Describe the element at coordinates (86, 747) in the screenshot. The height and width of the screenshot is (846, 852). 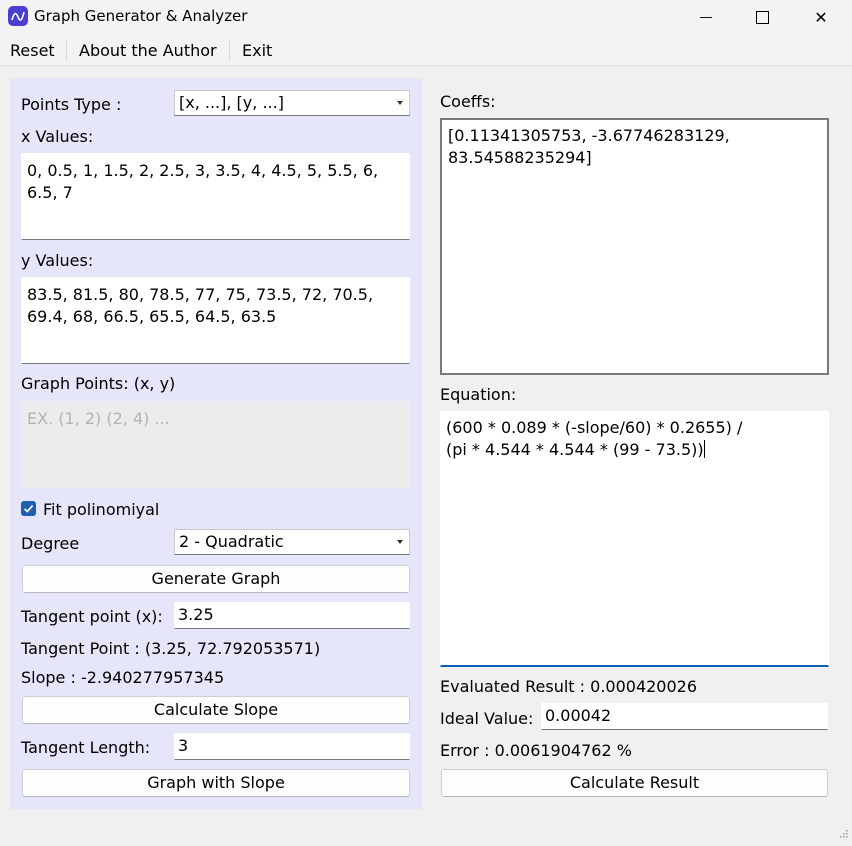
I see `tangent-length-label: Tangent Length:` at that location.